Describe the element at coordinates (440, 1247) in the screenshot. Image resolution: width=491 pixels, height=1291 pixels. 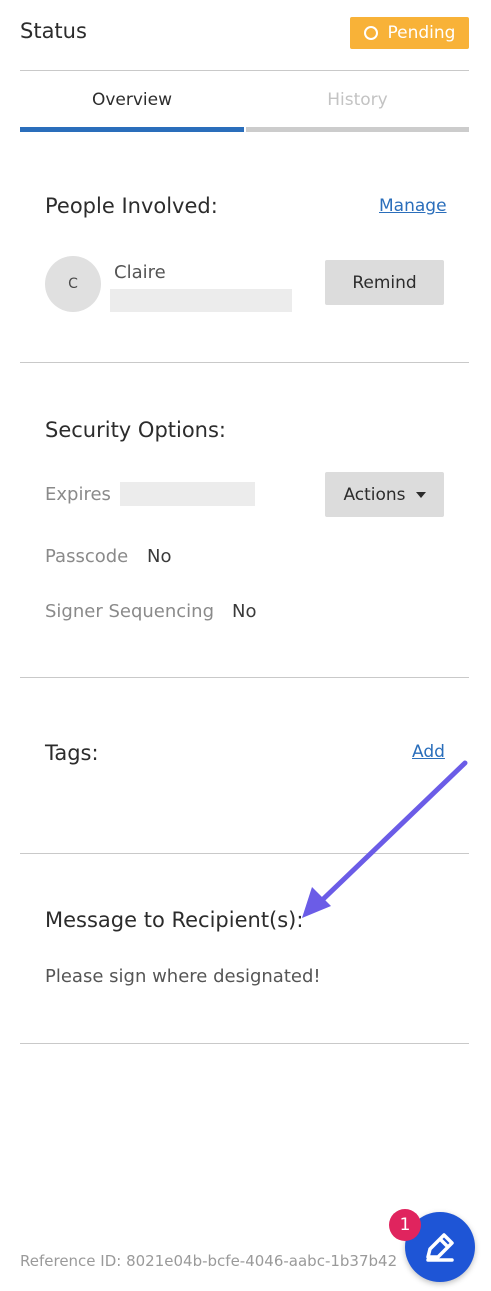
I see `edit-pencil-icon` at that location.